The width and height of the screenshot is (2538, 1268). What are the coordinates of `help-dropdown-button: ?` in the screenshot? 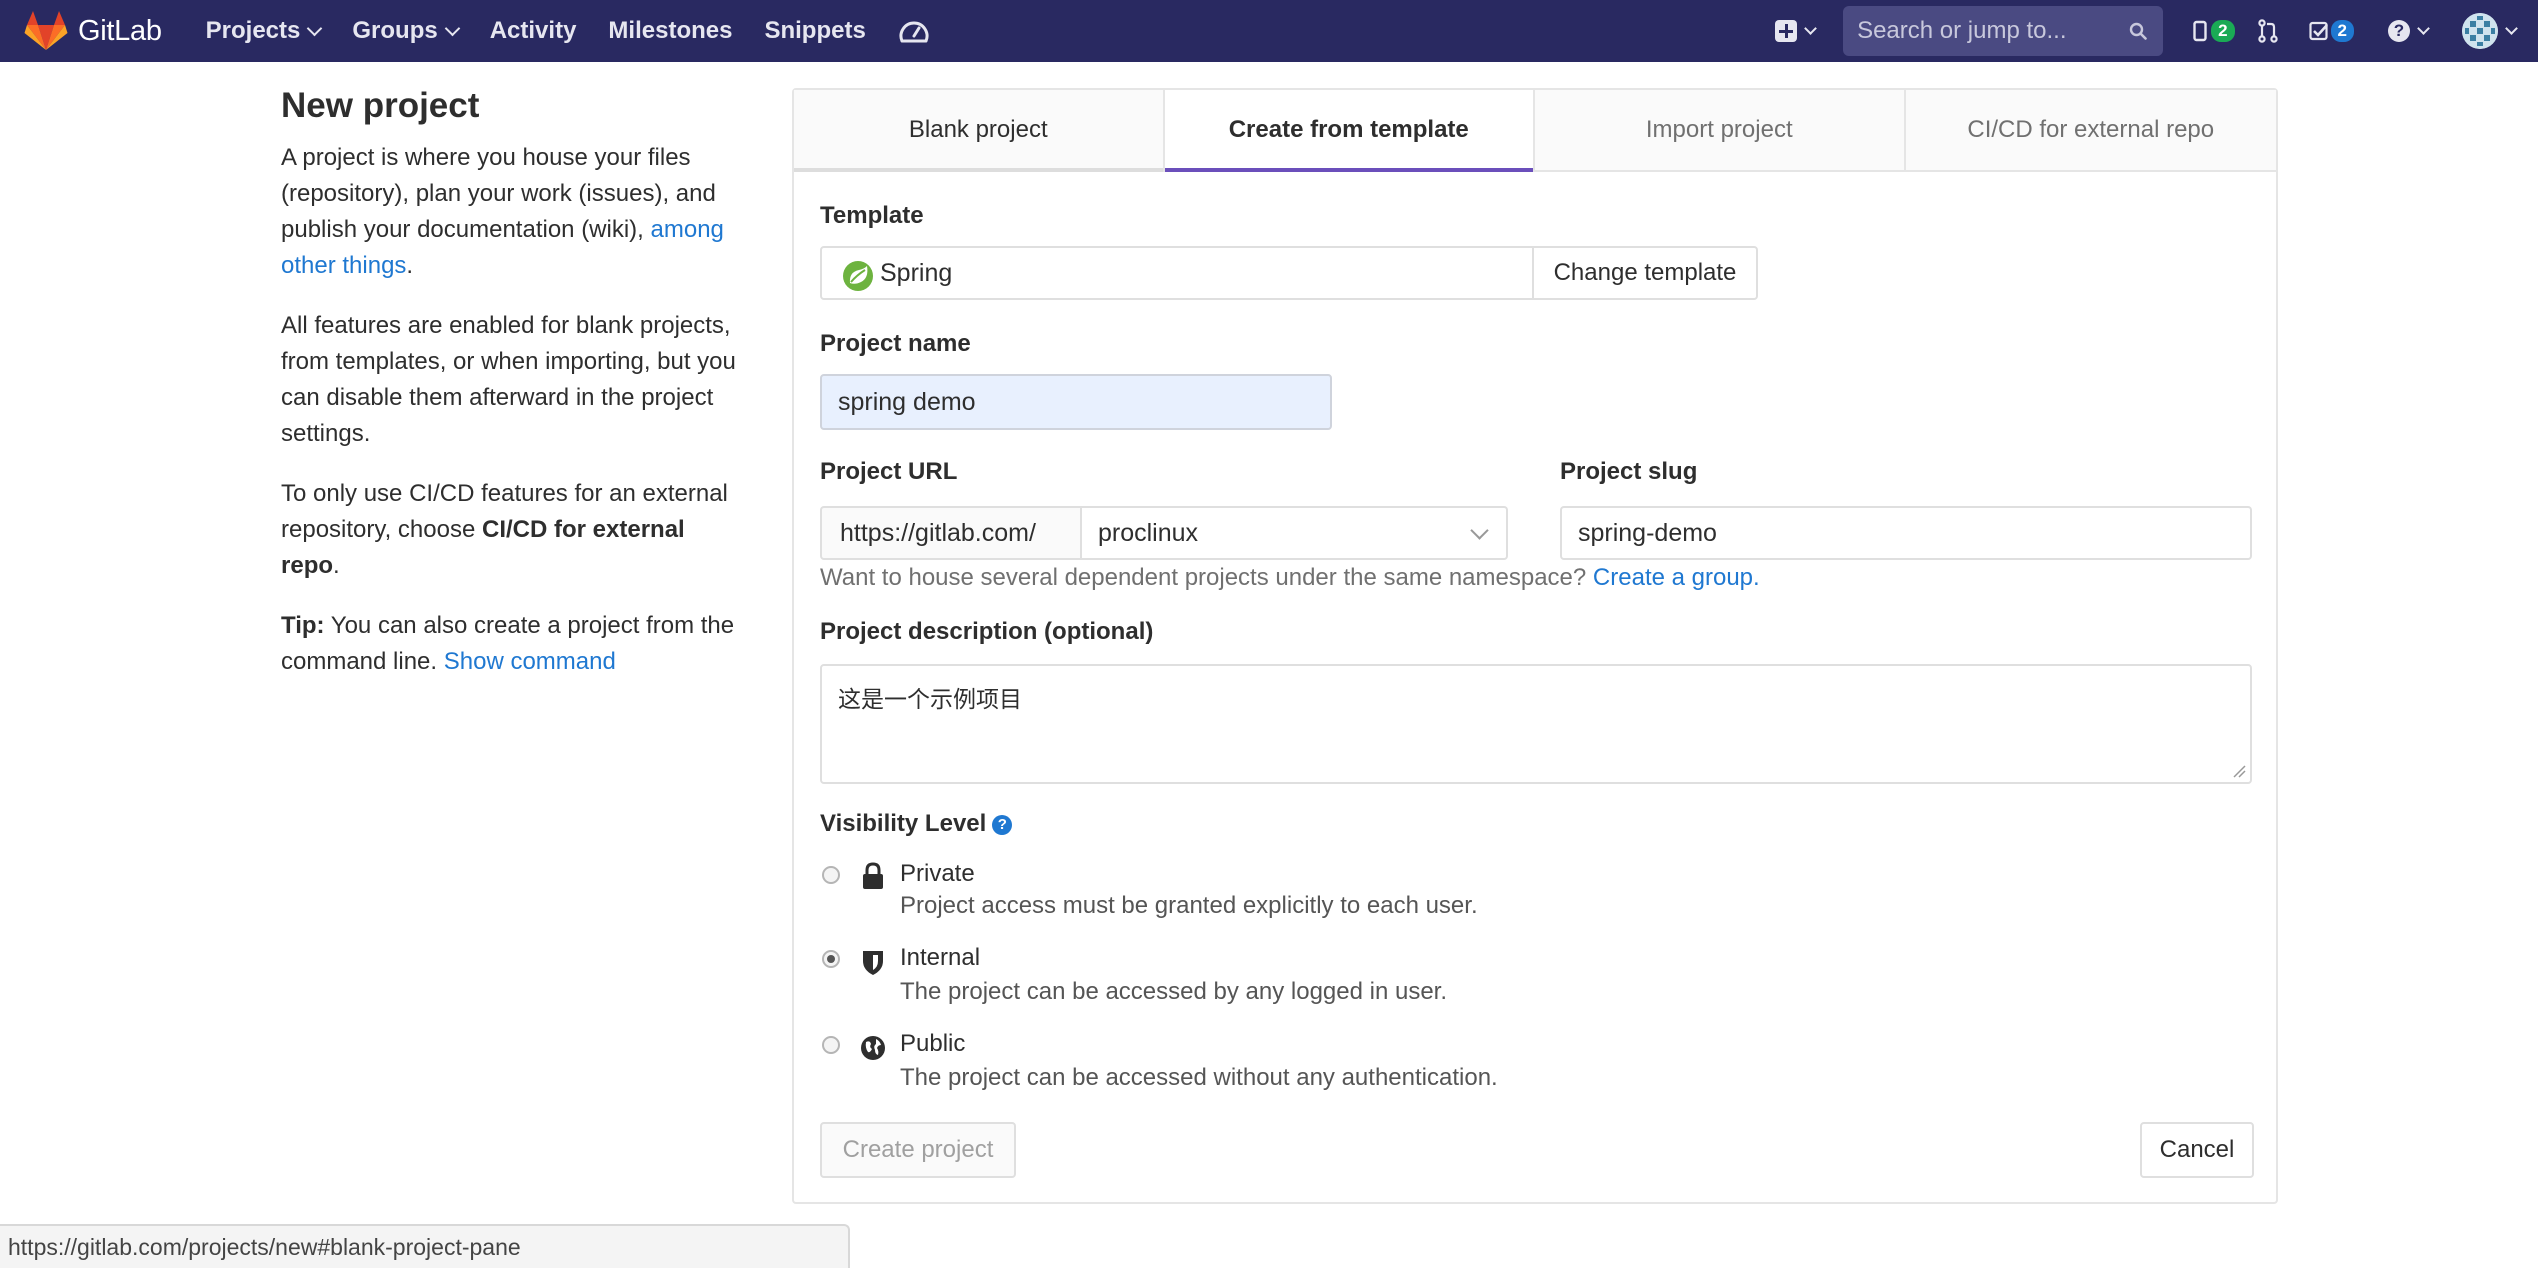 It's located at (2409, 31).